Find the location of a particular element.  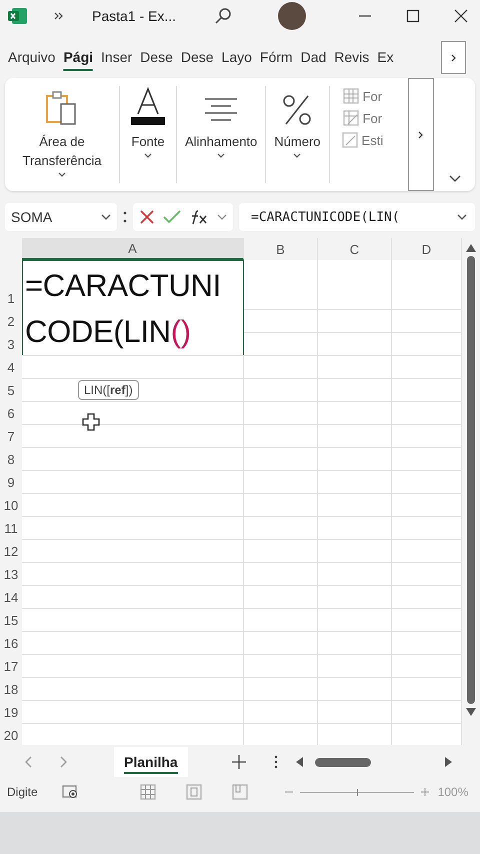

status-mode: Digite is located at coordinates (22, 792).